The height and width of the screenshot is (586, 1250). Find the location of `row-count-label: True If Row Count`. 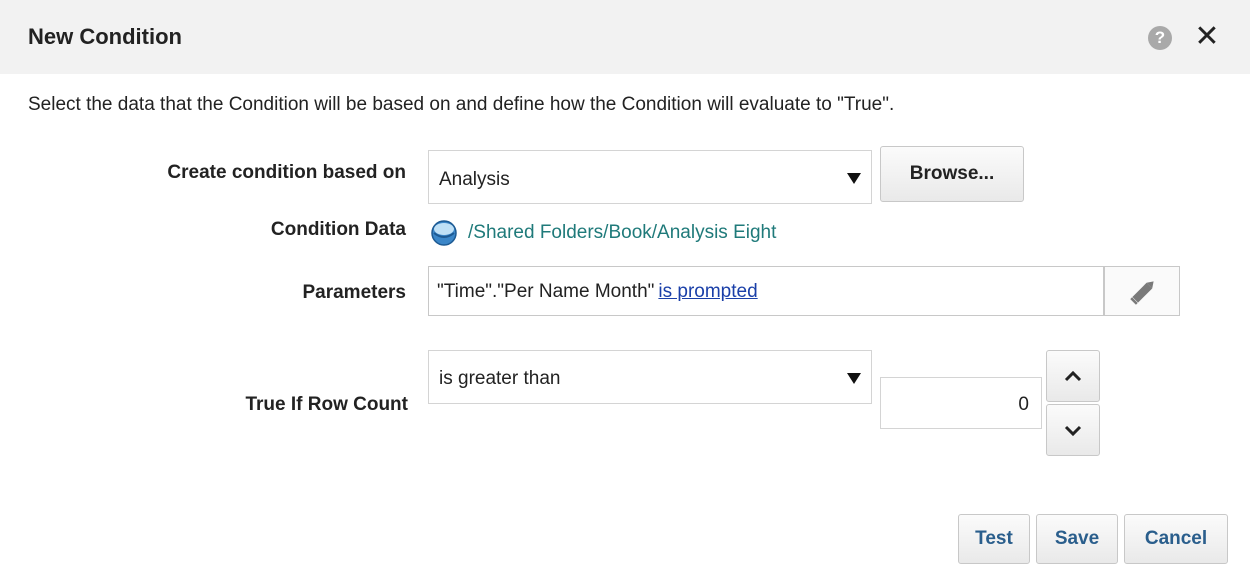

row-count-label: True If Row Count is located at coordinates (326, 404).